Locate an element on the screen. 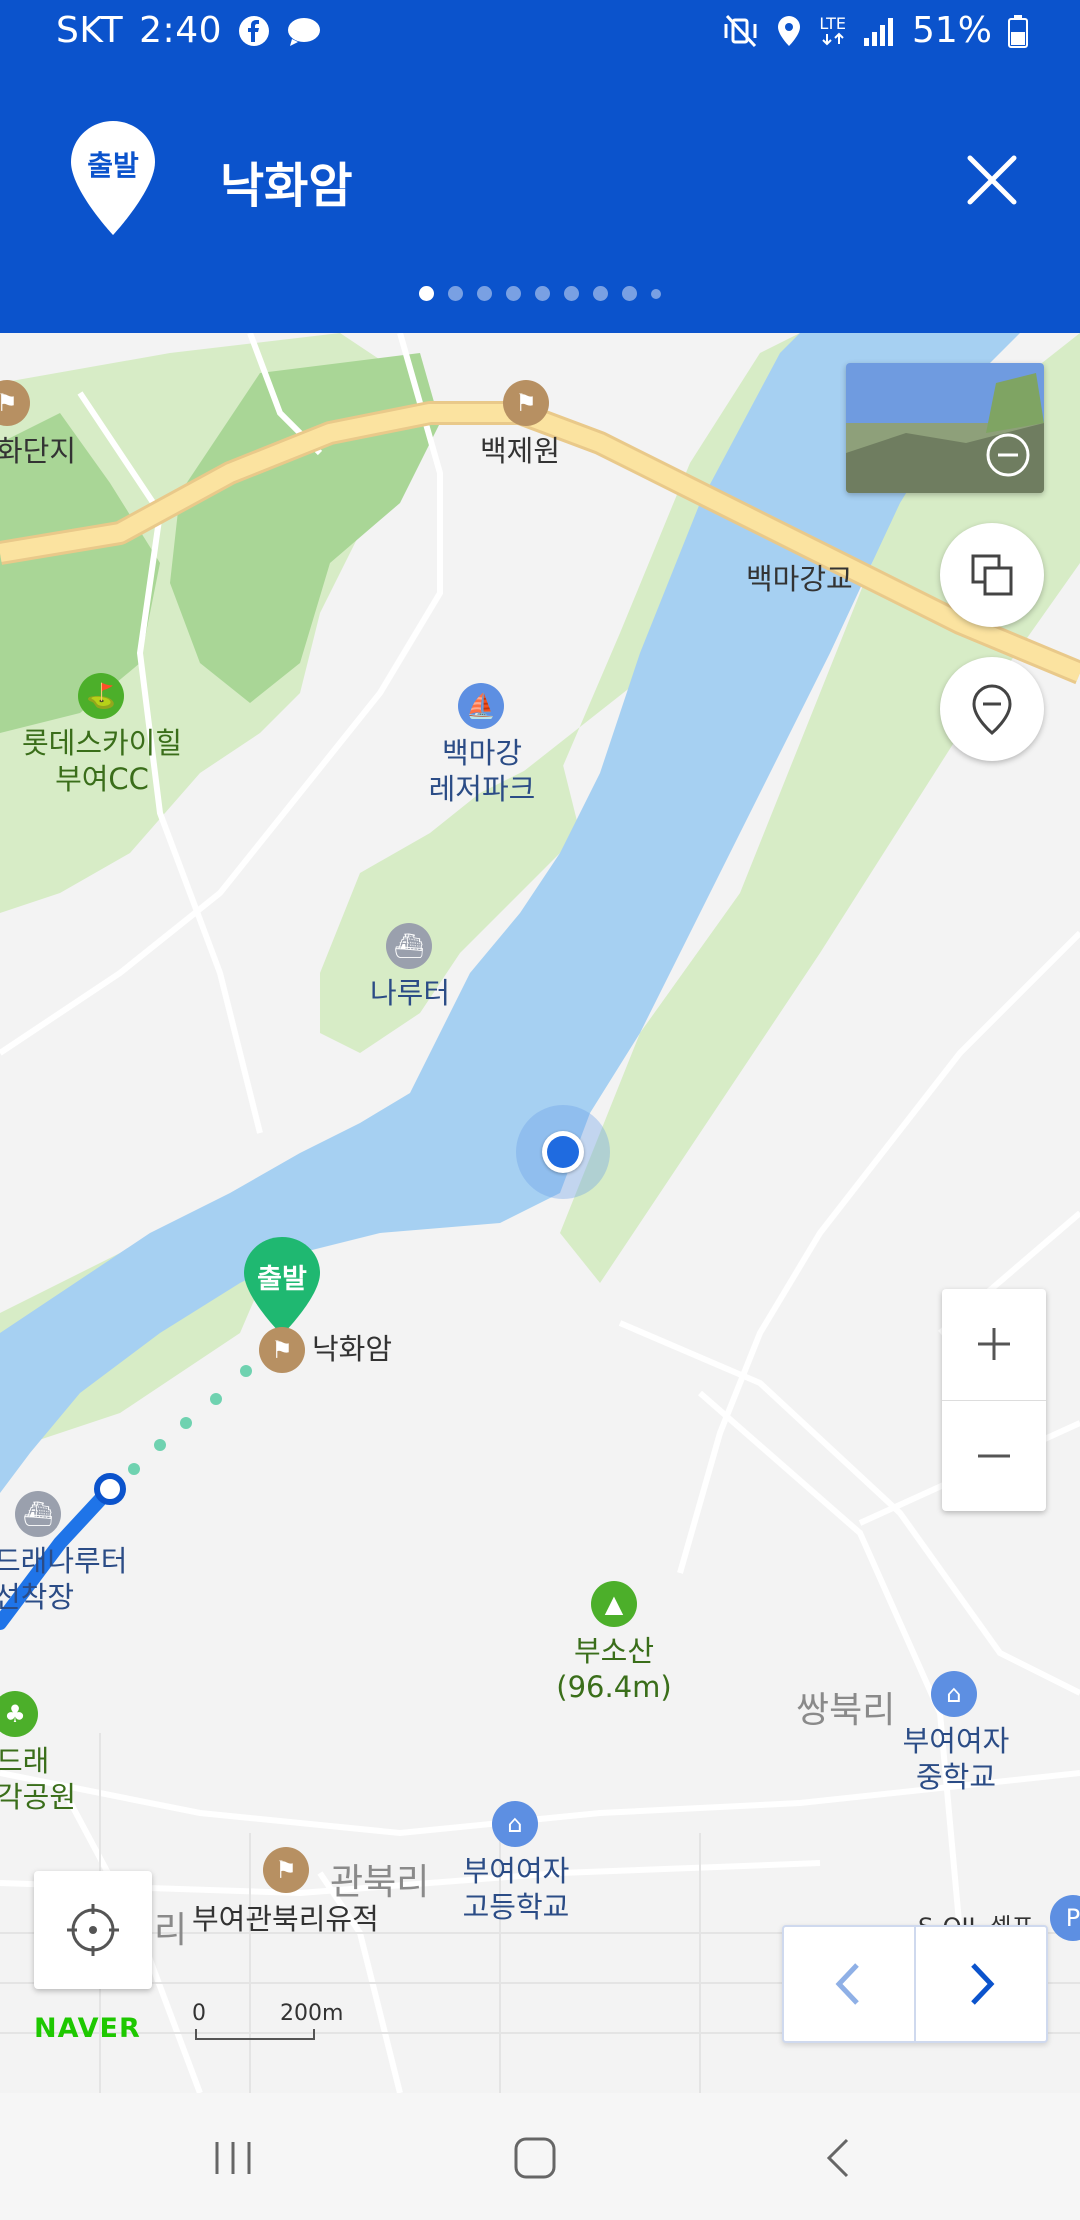 The image size is (1080, 2220). recent-apps-button is located at coordinates (233, 2158).